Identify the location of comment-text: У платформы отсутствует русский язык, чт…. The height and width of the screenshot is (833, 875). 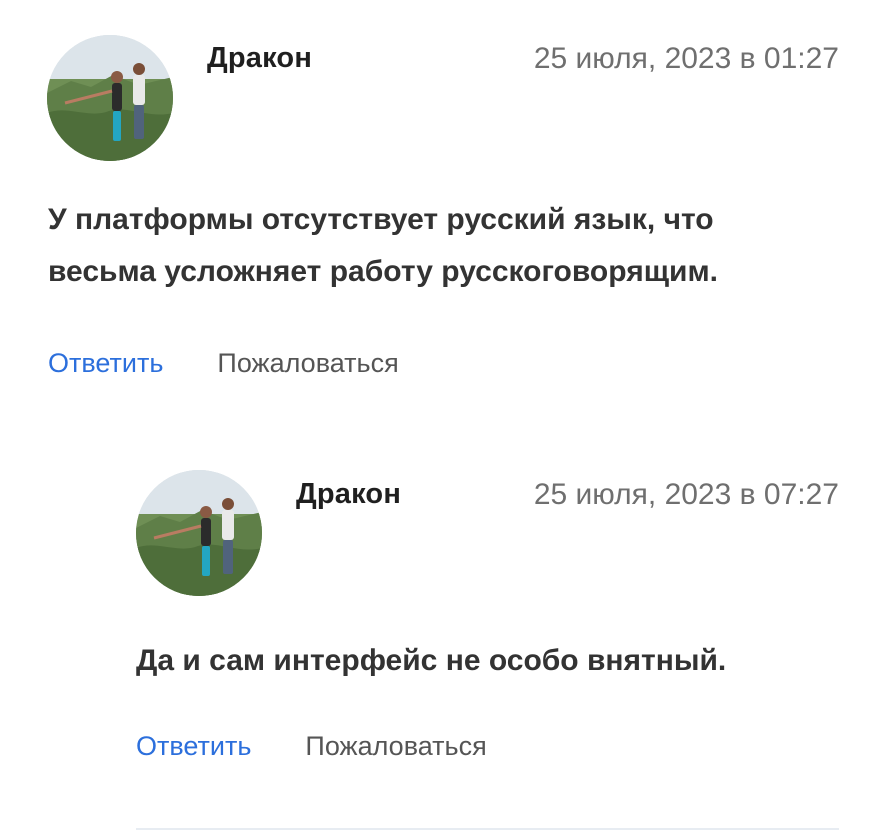
(383, 245).